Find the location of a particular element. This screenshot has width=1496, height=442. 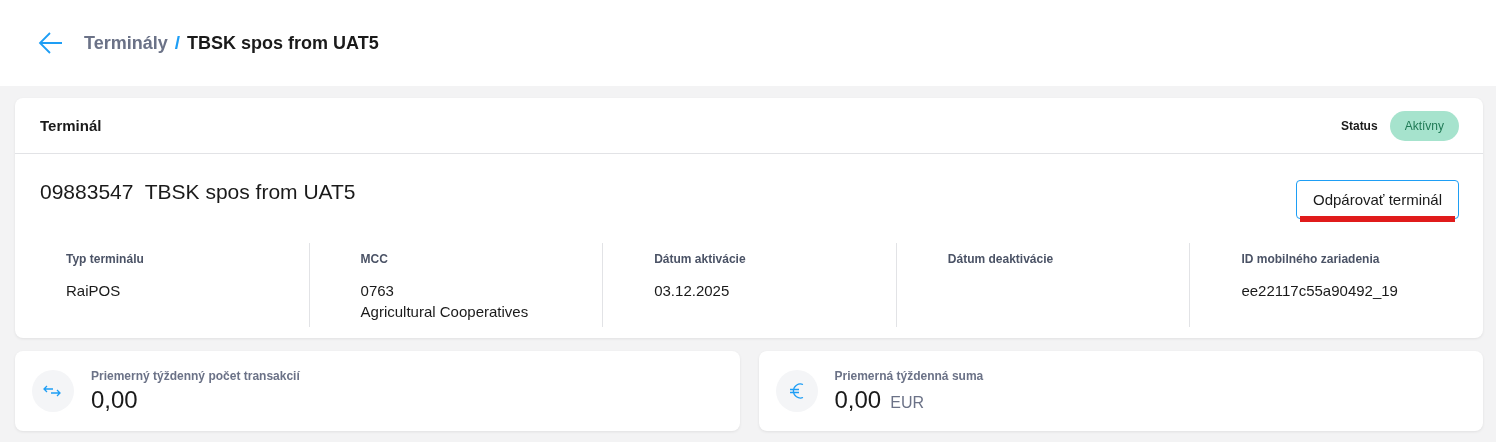

field-label: Dátum aktivácie is located at coordinates (700, 259).